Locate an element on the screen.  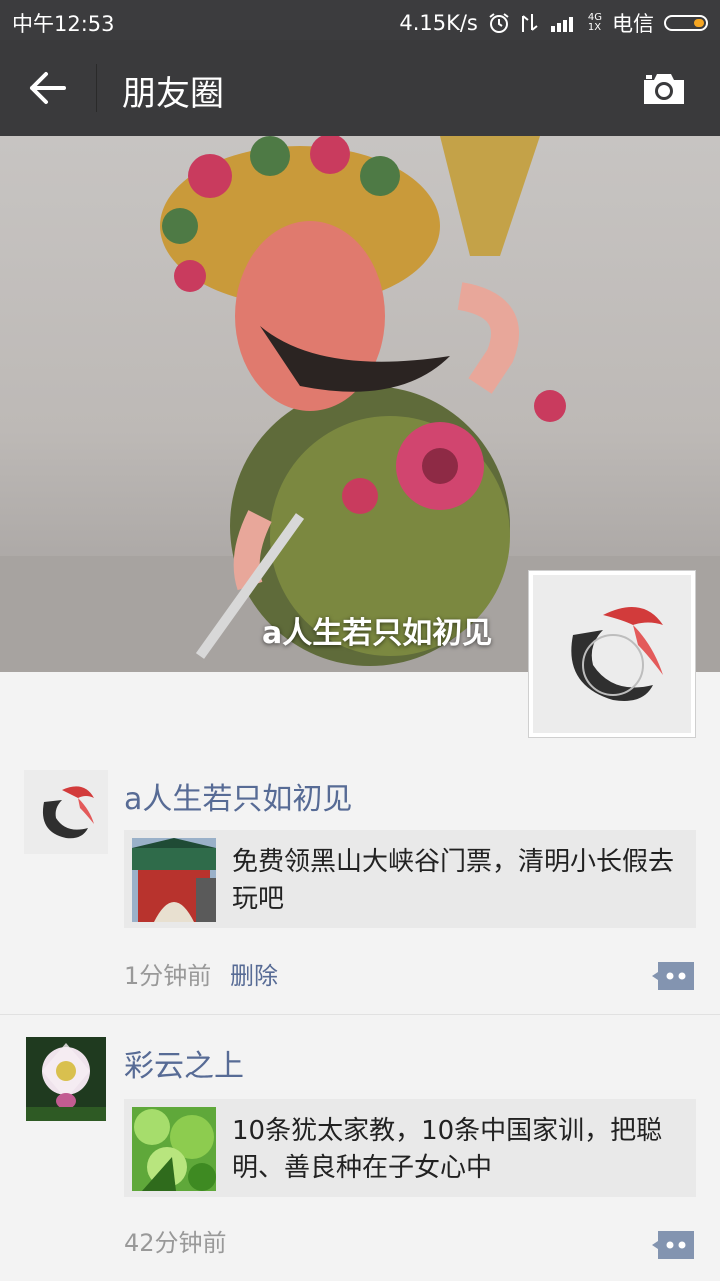
signal-icon is located at coordinates (561, 24).